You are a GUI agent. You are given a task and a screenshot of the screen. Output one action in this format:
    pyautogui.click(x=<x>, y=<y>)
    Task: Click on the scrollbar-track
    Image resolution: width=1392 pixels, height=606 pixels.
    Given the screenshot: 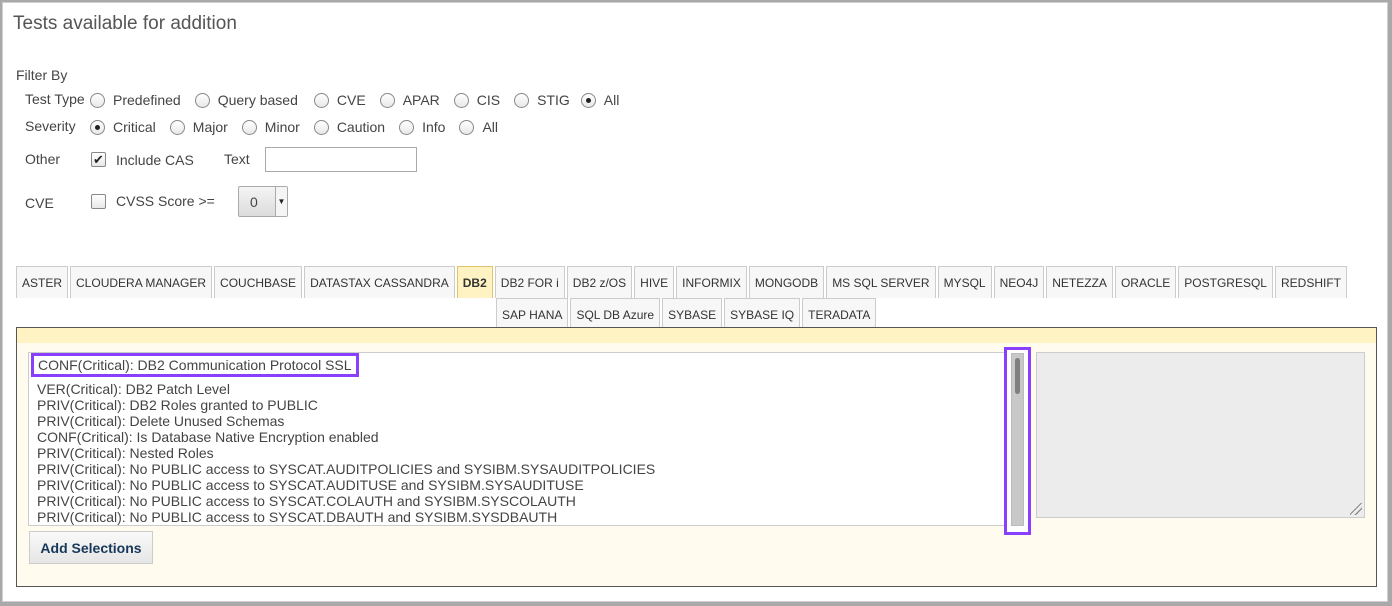 What is the action you would take?
    pyautogui.click(x=1017, y=439)
    